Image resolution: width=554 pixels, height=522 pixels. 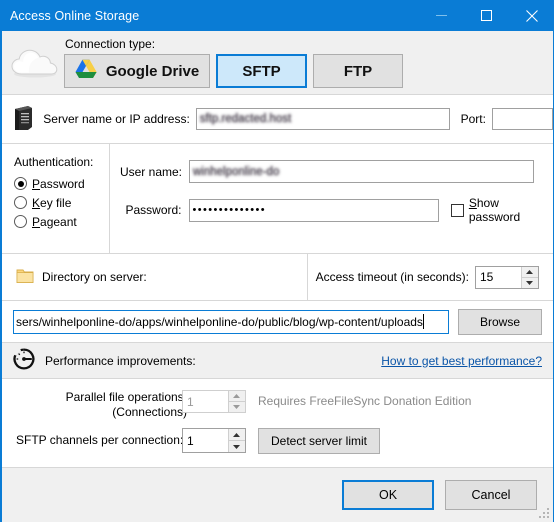 What do you see at coordinates (214, 401) in the screenshot?
I see `parallel-operations-spinner: 1` at bounding box center [214, 401].